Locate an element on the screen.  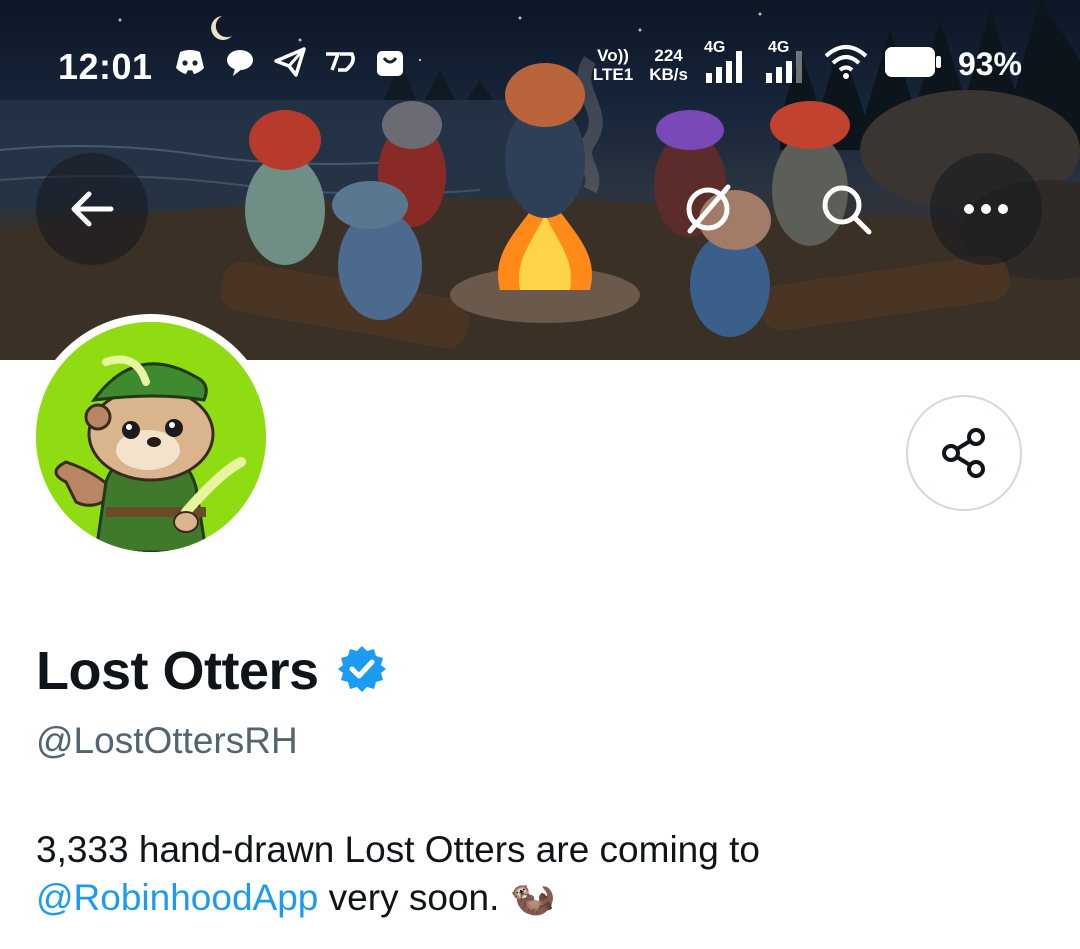
profile-name-row: Lost Otters is located at coordinates (211, 671).